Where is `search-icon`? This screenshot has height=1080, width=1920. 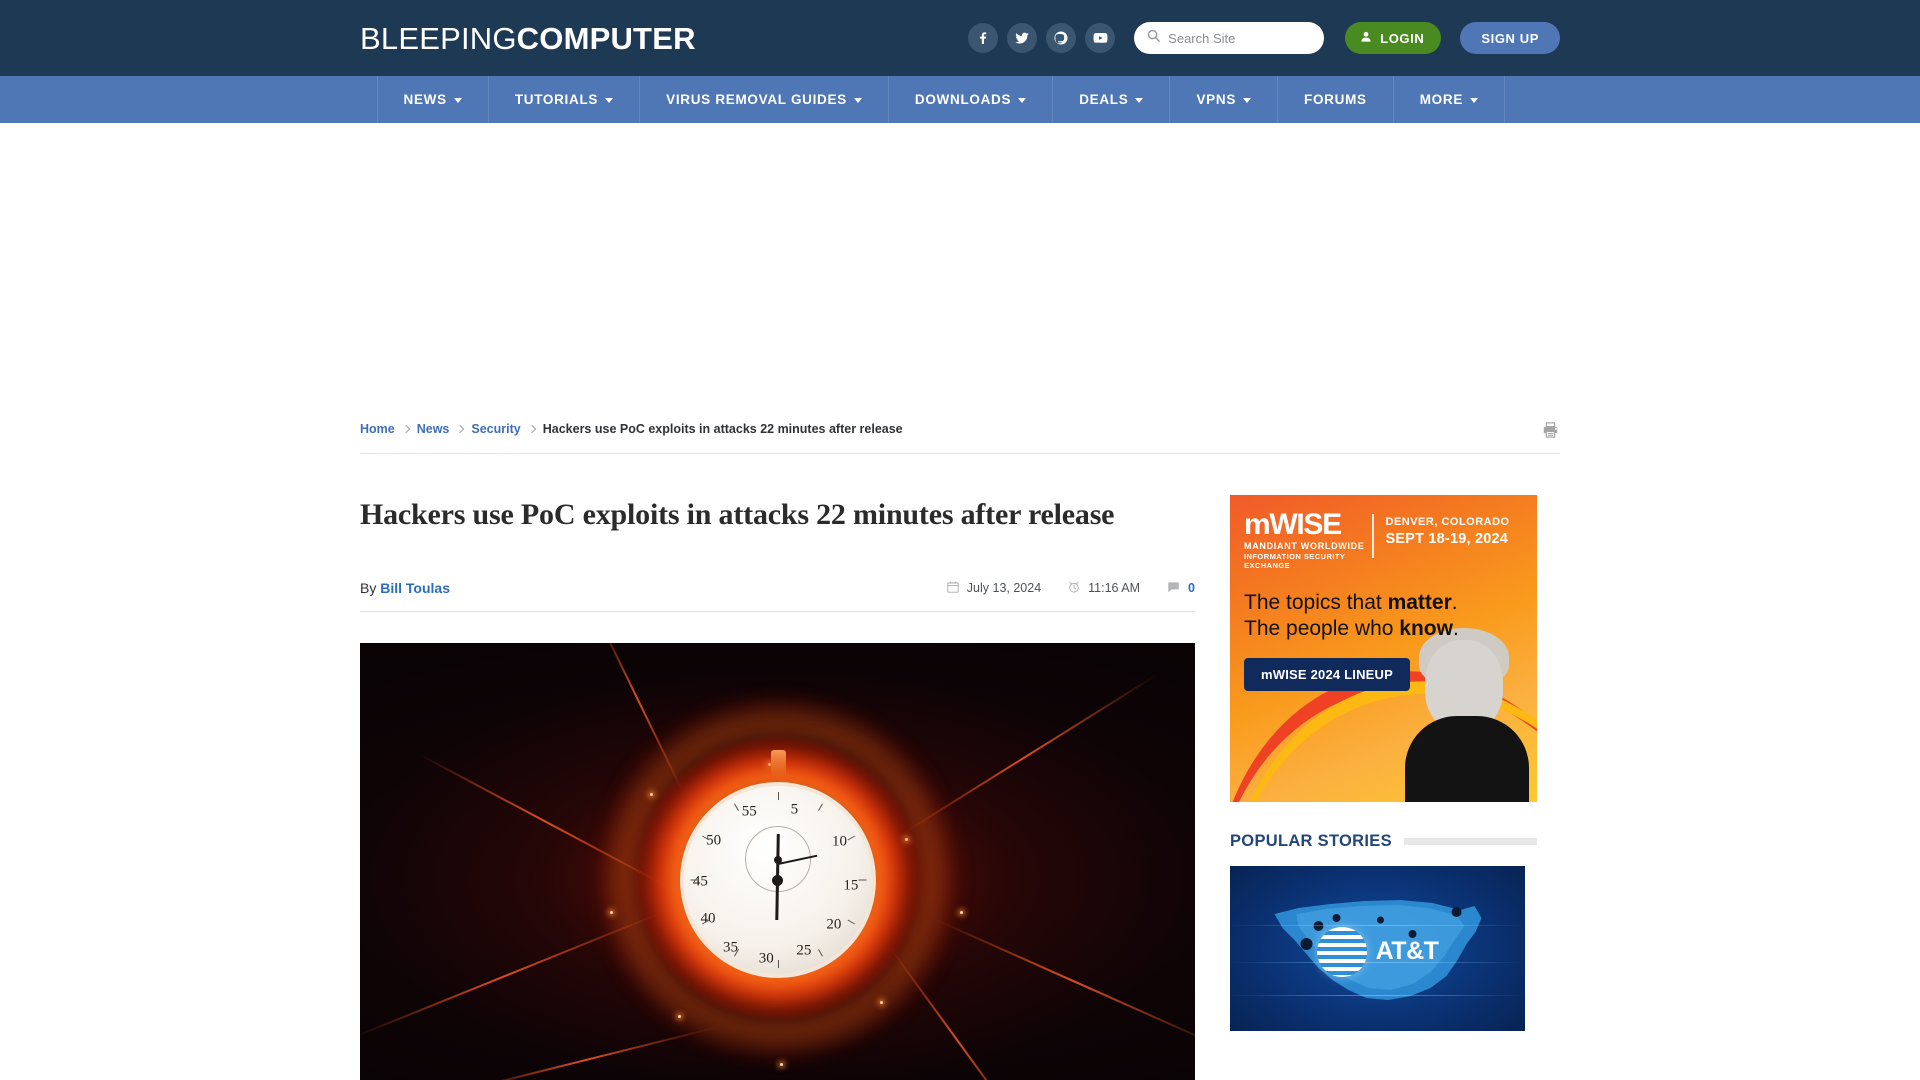
search-icon is located at coordinates (1153, 38).